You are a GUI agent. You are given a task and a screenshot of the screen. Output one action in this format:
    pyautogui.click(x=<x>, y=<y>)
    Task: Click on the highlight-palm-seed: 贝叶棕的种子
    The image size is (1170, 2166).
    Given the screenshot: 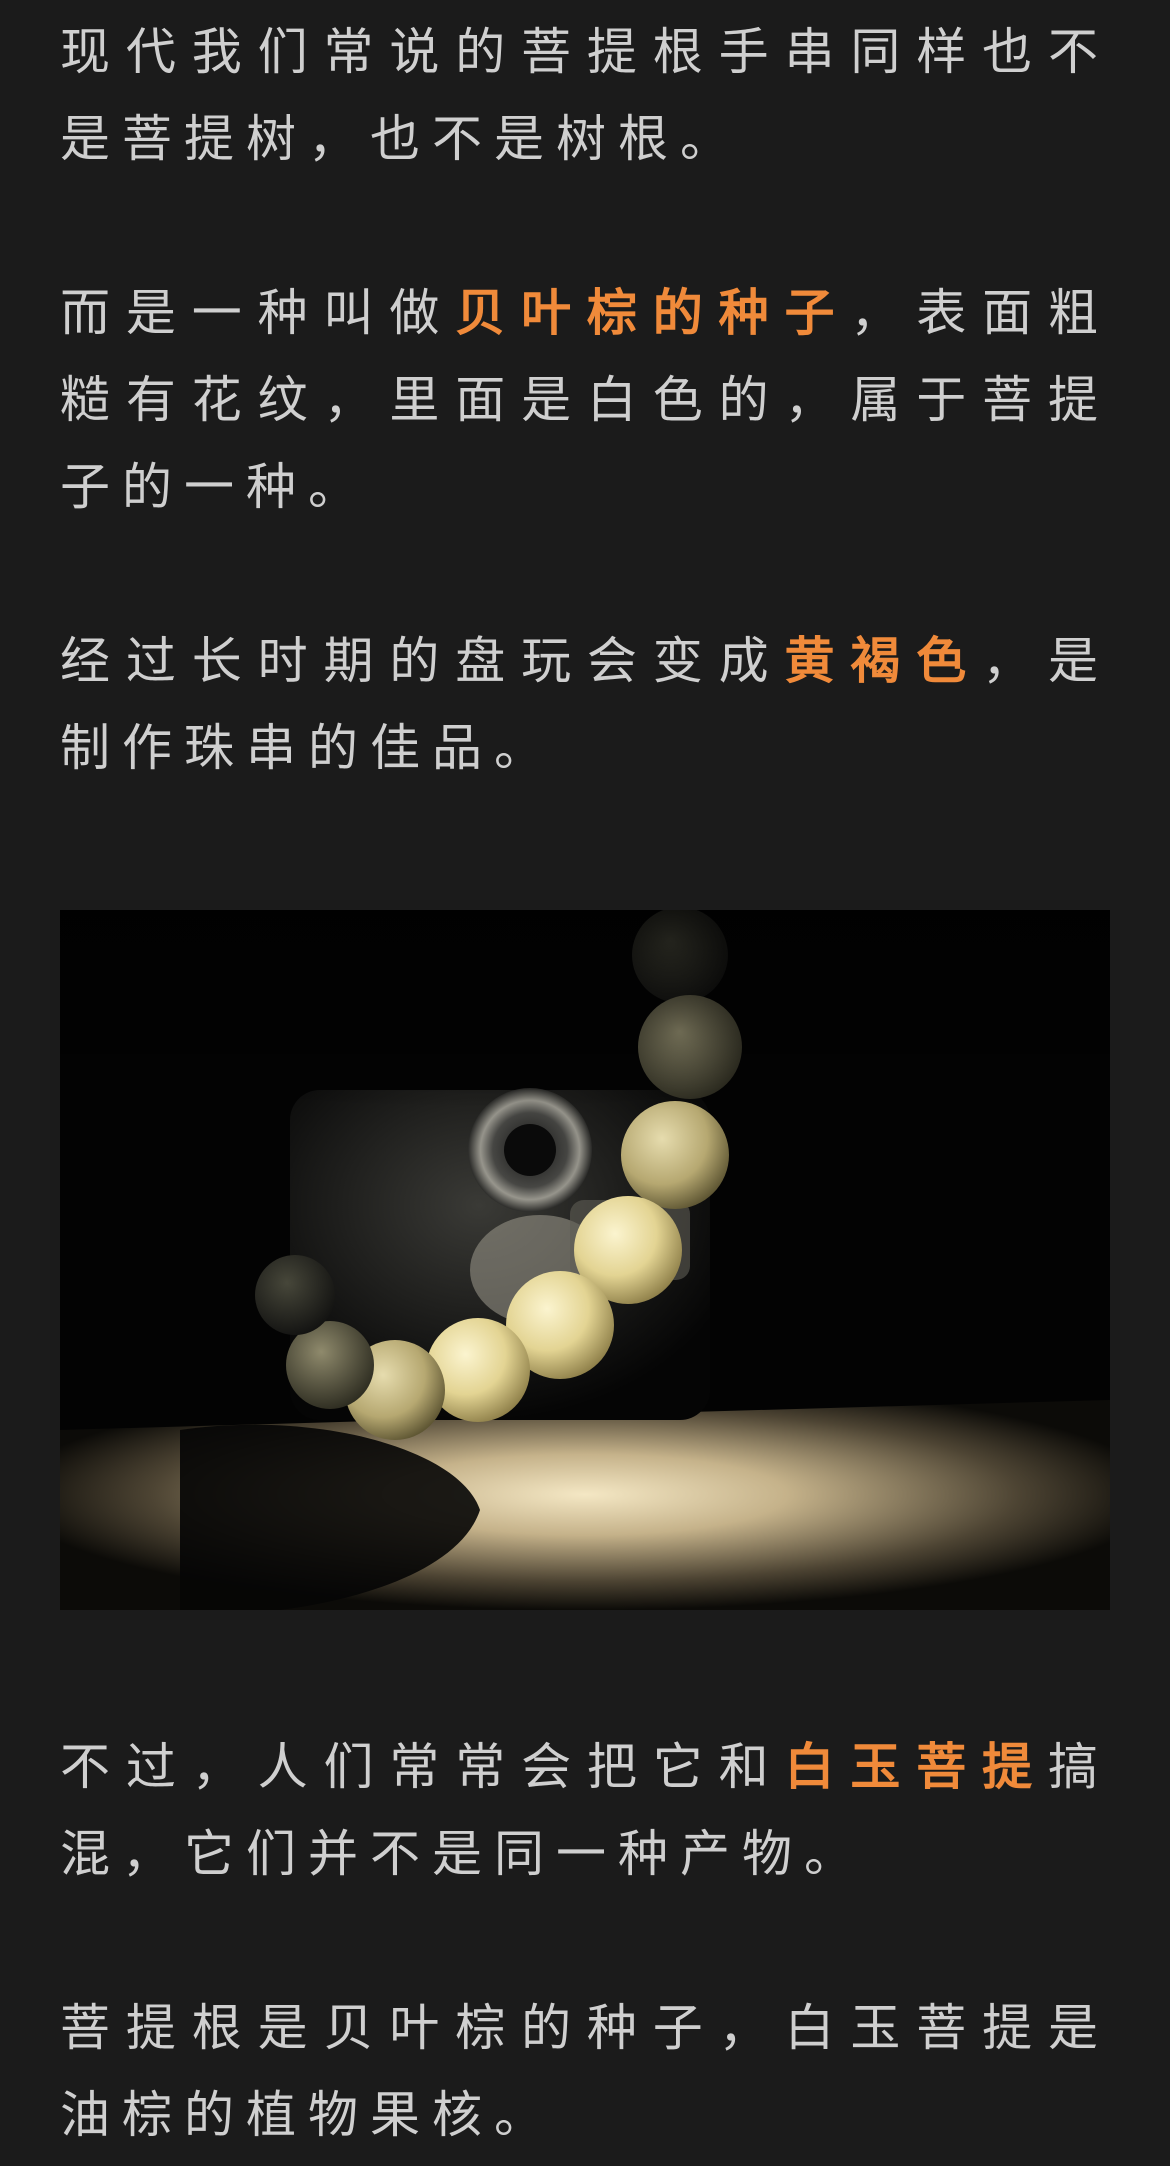 What is the action you would take?
    pyautogui.click(x=653, y=313)
    